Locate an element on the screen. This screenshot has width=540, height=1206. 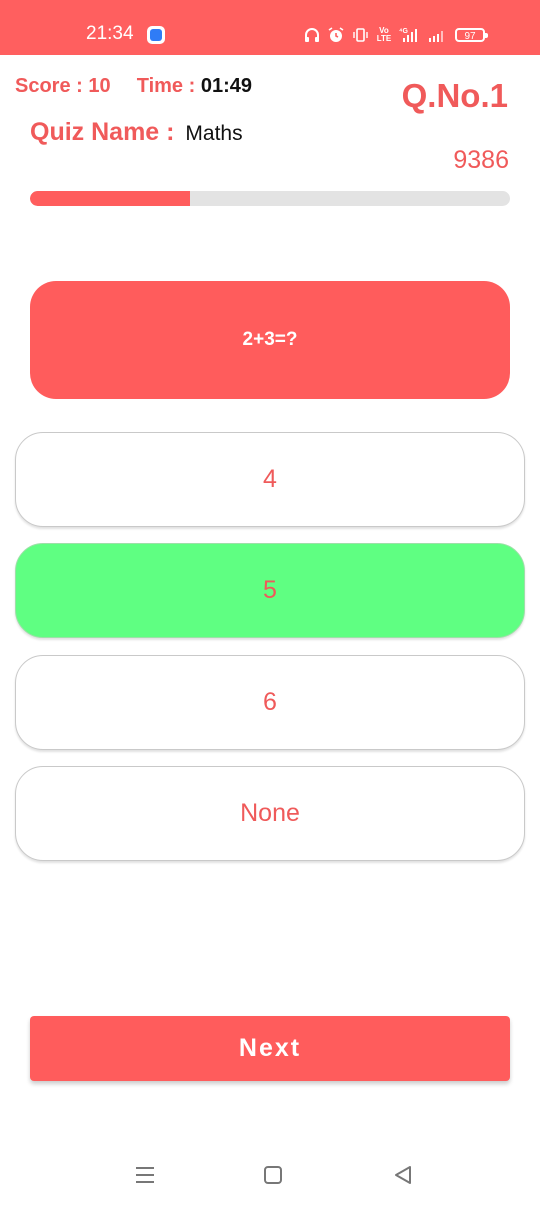
quiz-name-label: Quiz Name : is located at coordinates (106, 132).